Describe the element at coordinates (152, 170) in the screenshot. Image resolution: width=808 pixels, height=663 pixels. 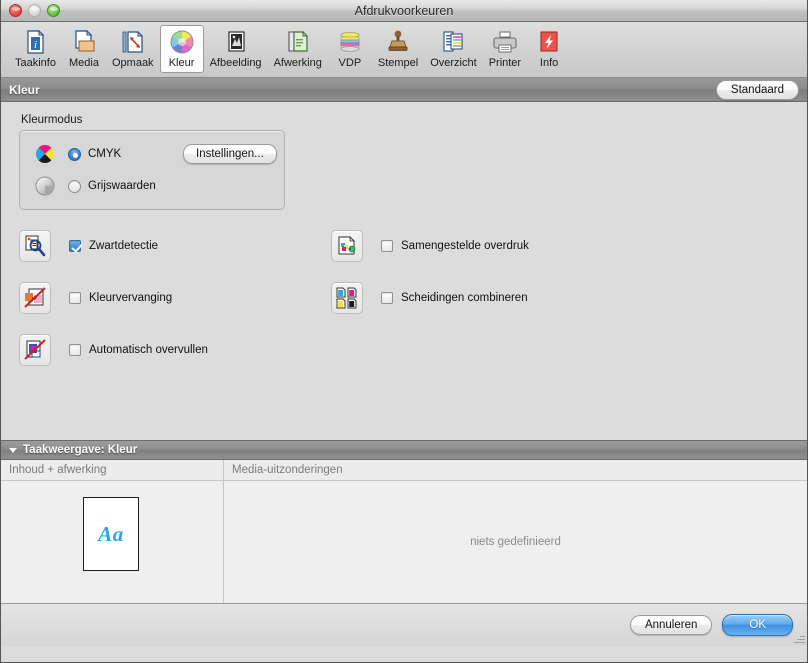
I see `kleurmodus-groupbox: CMYK Instellingen... Grijswaarden` at that location.